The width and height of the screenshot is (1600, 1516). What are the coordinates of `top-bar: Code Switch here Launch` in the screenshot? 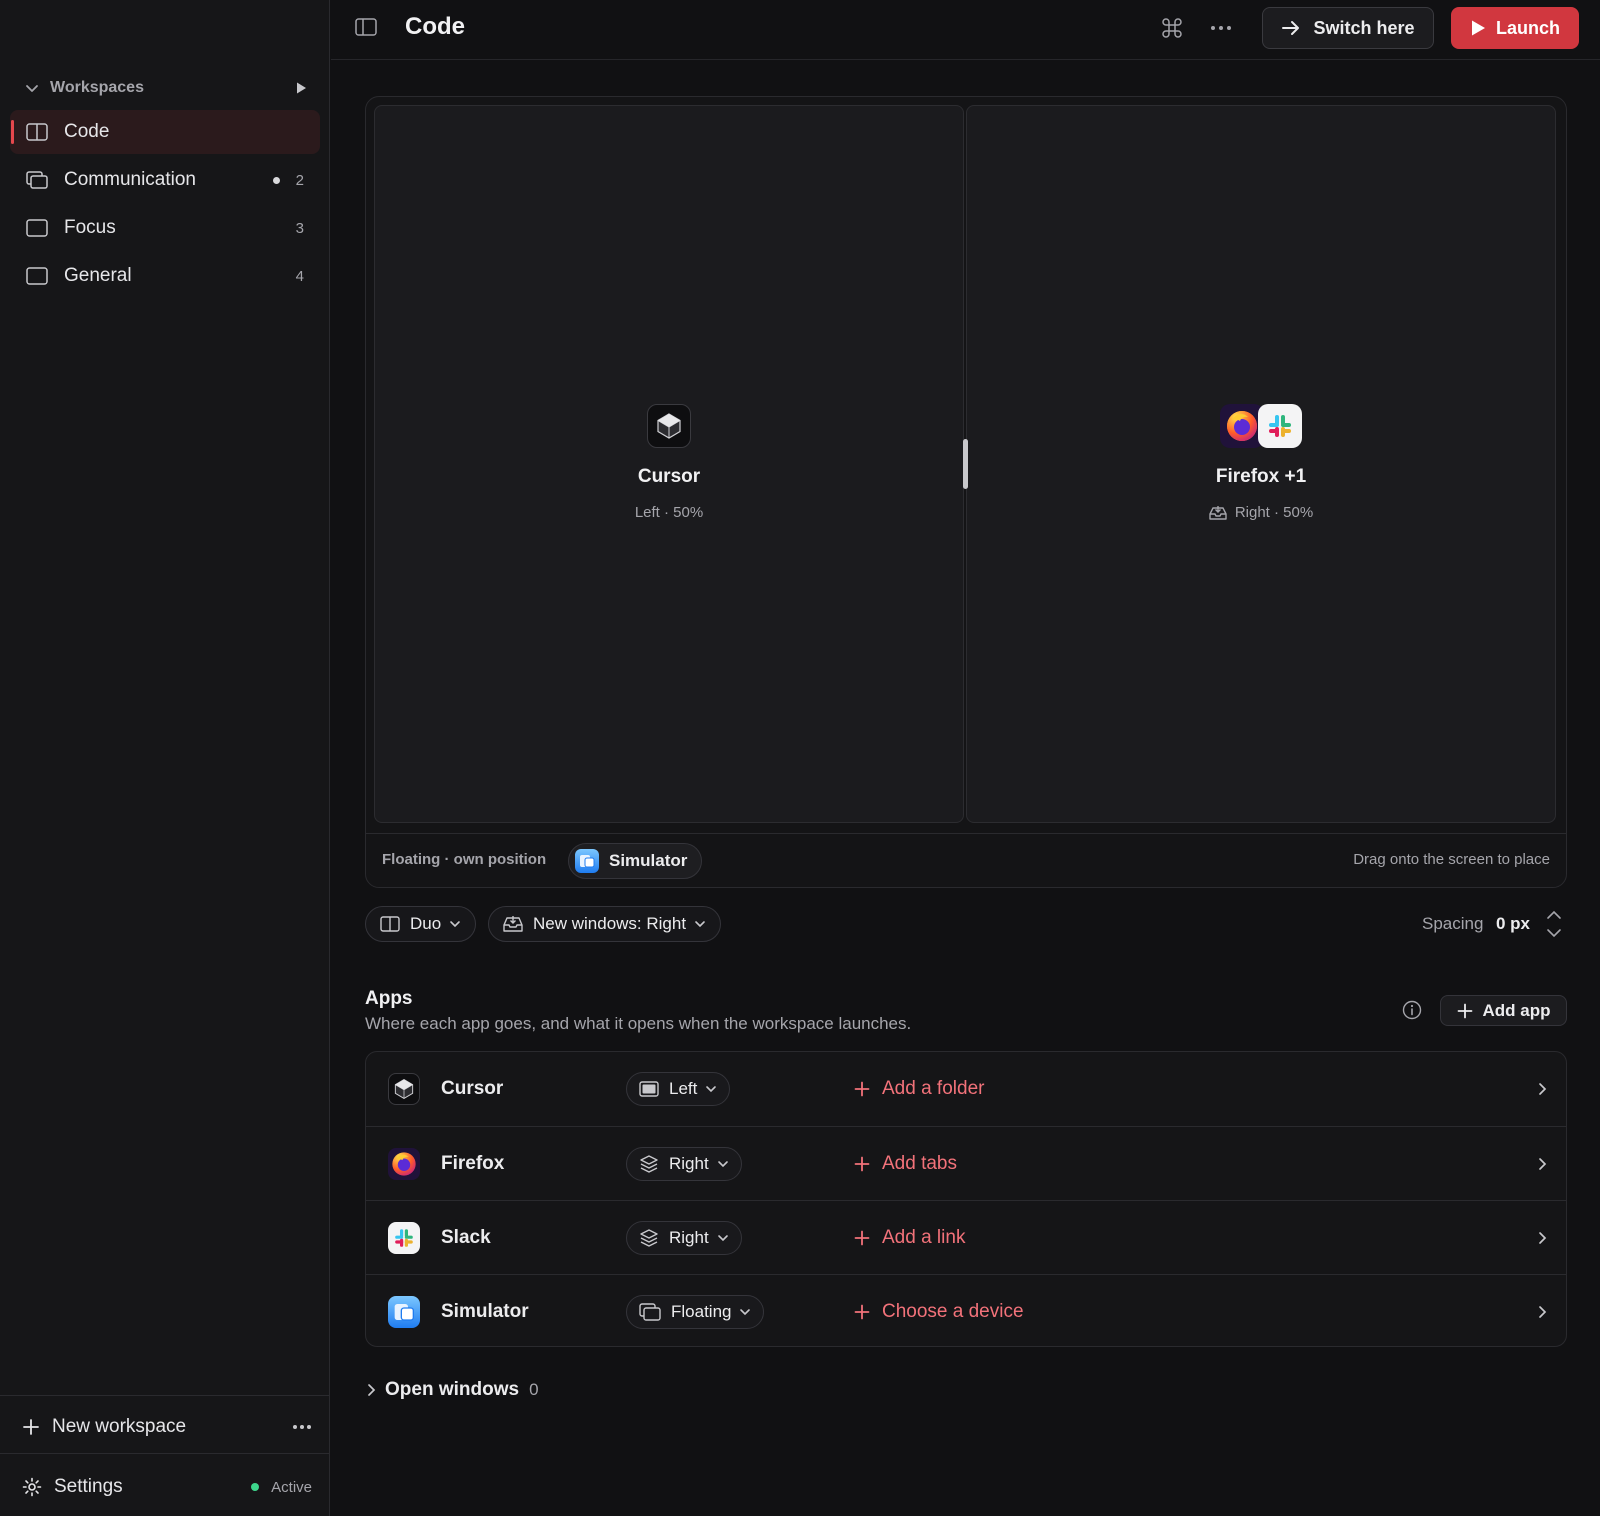 It's located at (965, 30).